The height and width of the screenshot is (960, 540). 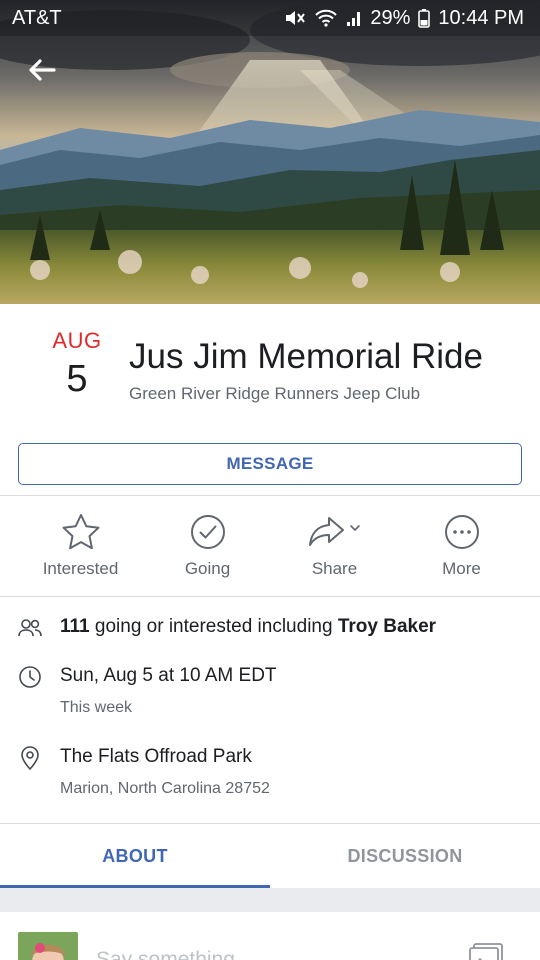 What do you see at coordinates (270, 18) in the screenshot?
I see `status-bar: AT&T 29% 10:44 PM` at bounding box center [270, 18].